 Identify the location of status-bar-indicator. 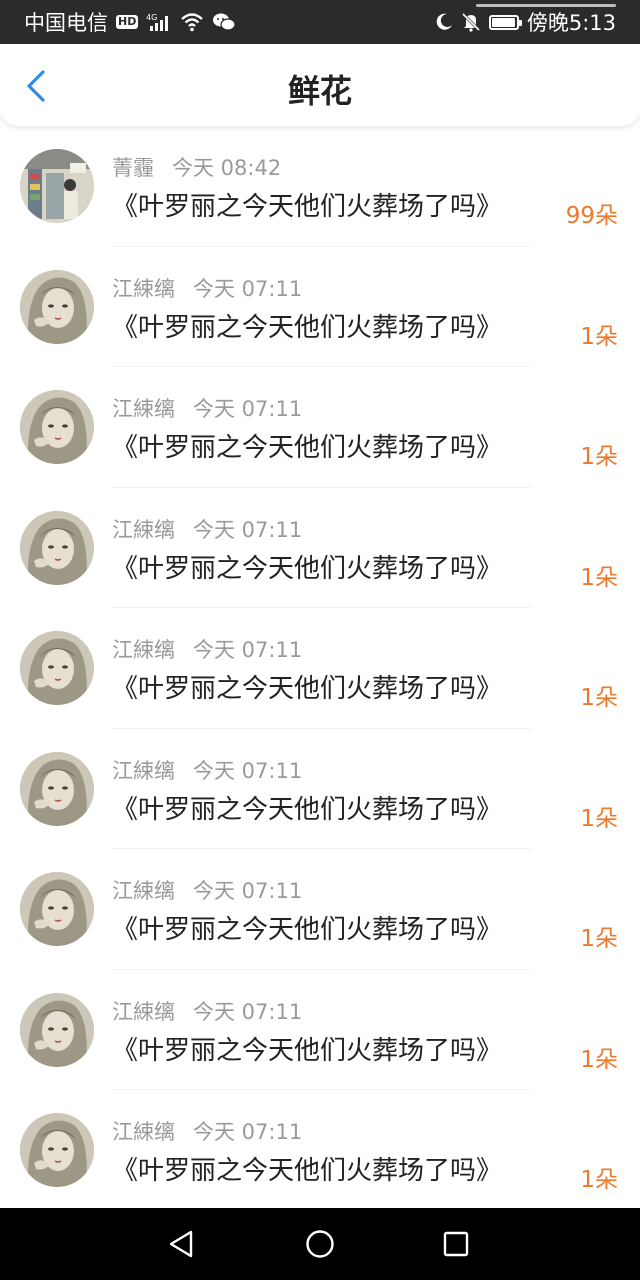
(546, 5).